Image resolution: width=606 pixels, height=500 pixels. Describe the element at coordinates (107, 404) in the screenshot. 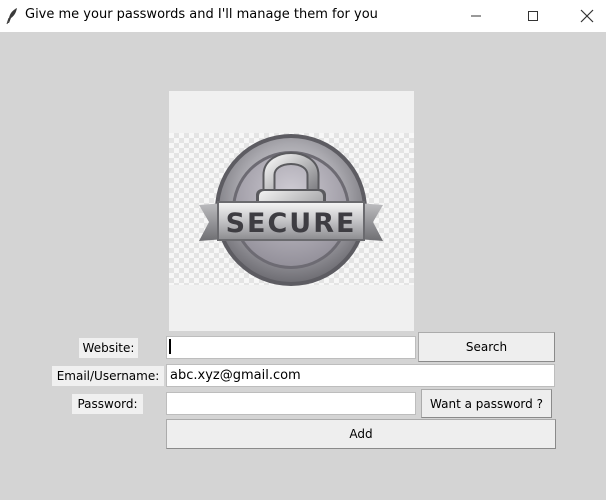

I see `password-label: Password:` at that location.